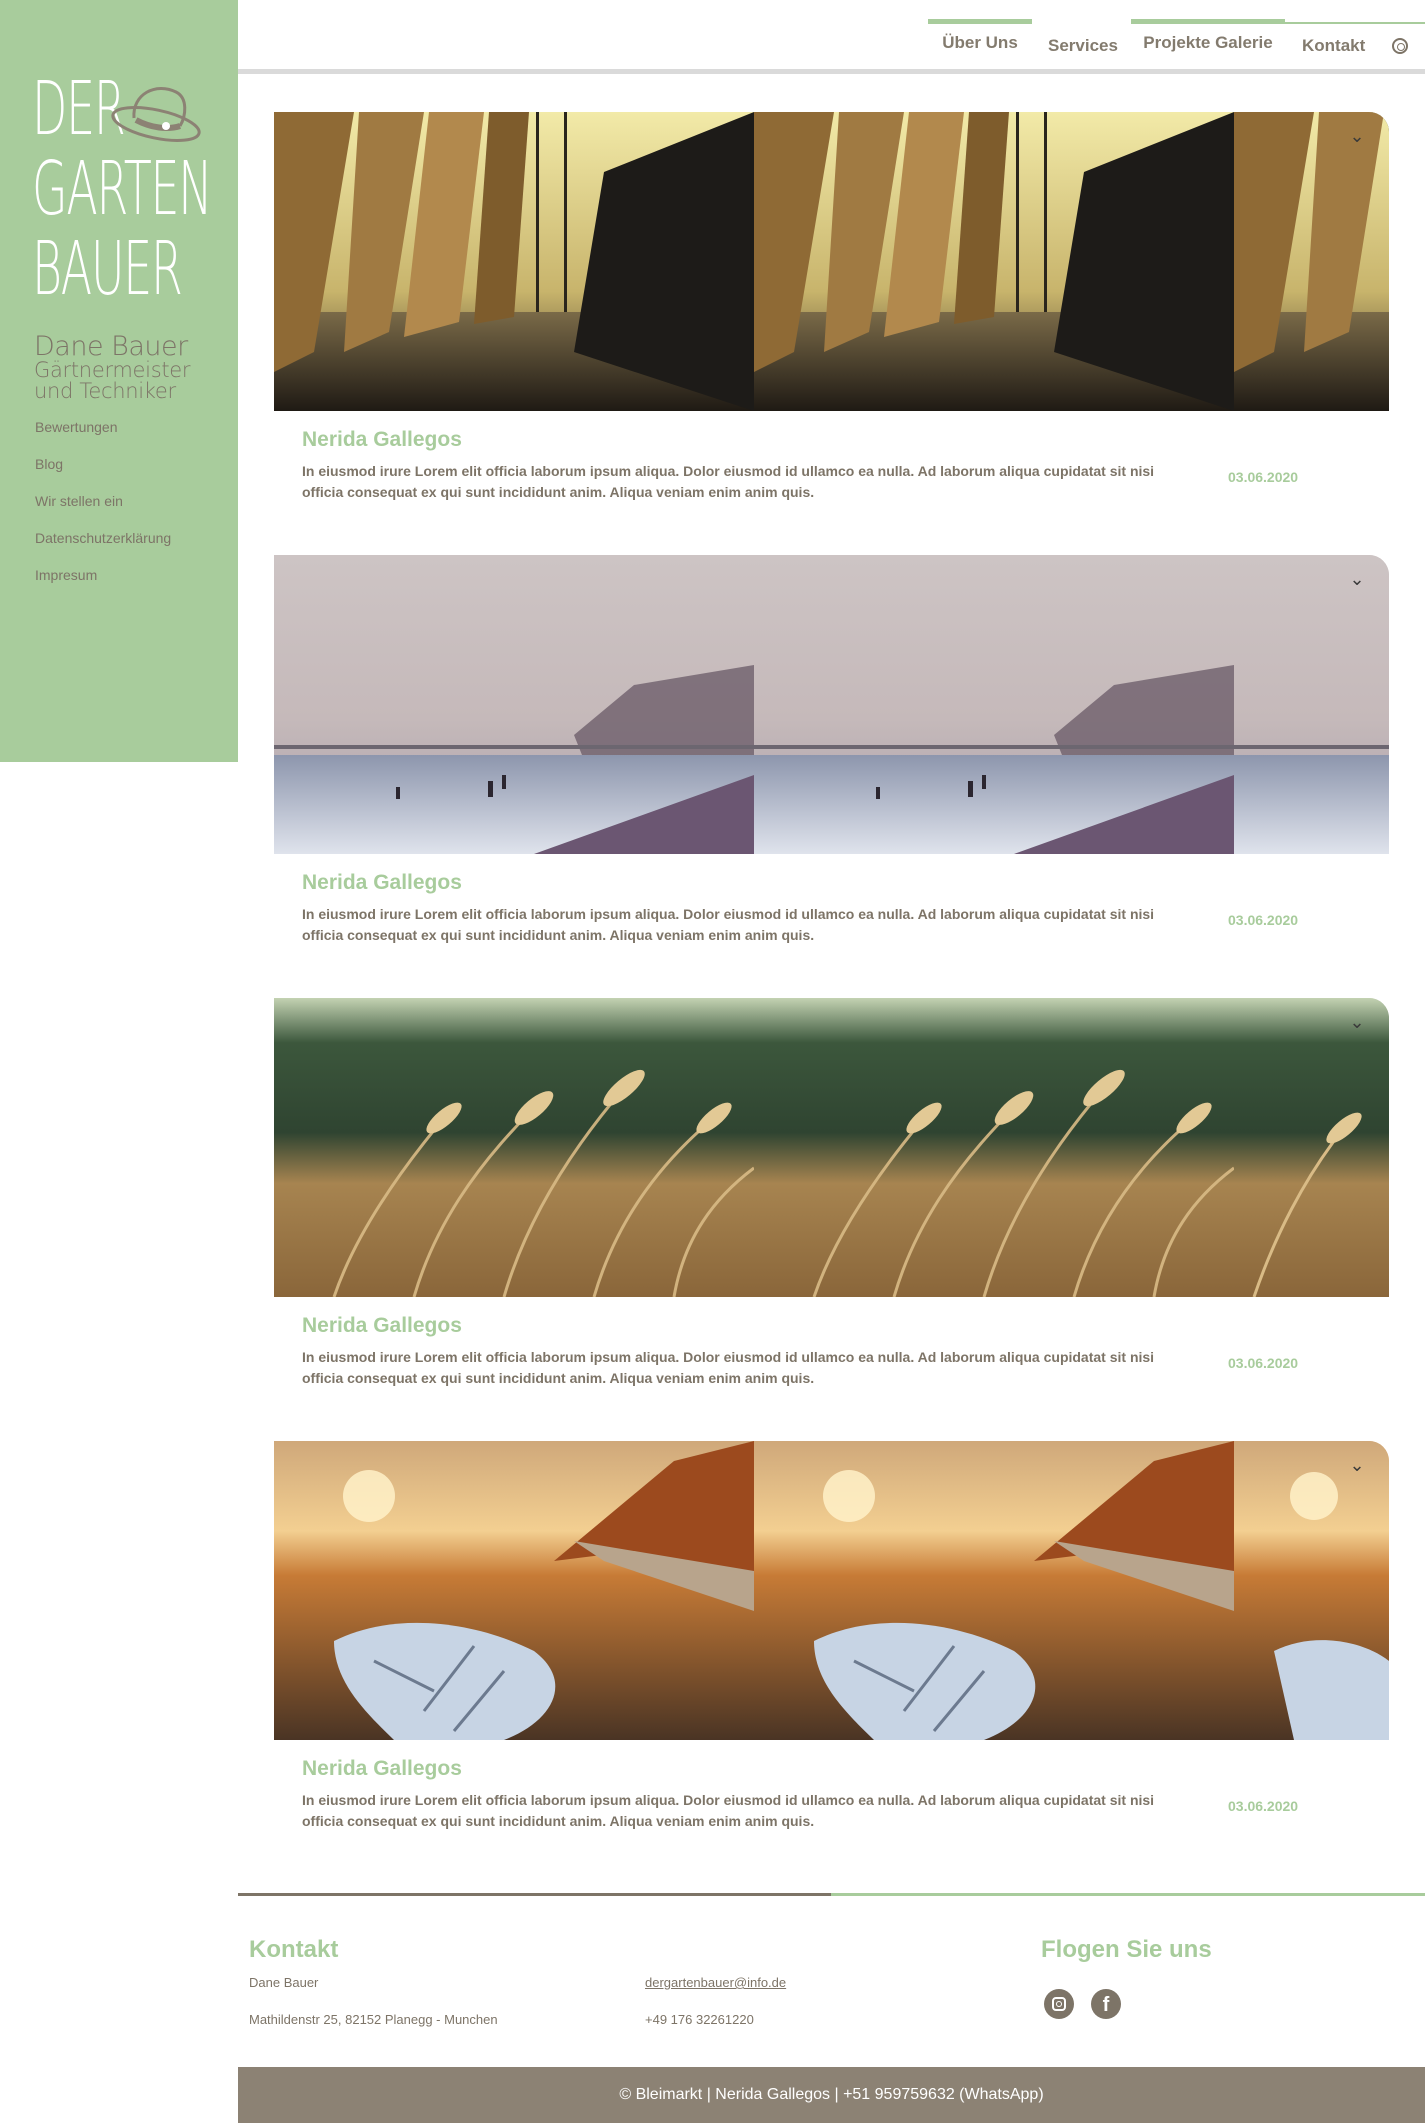 This screenshot has height=2123, width=1425. What do you see at coordinates (294, 1949) in the screenshot?
I see `footer-contact-title: Kontakt` at bounding box center [294, 1949].